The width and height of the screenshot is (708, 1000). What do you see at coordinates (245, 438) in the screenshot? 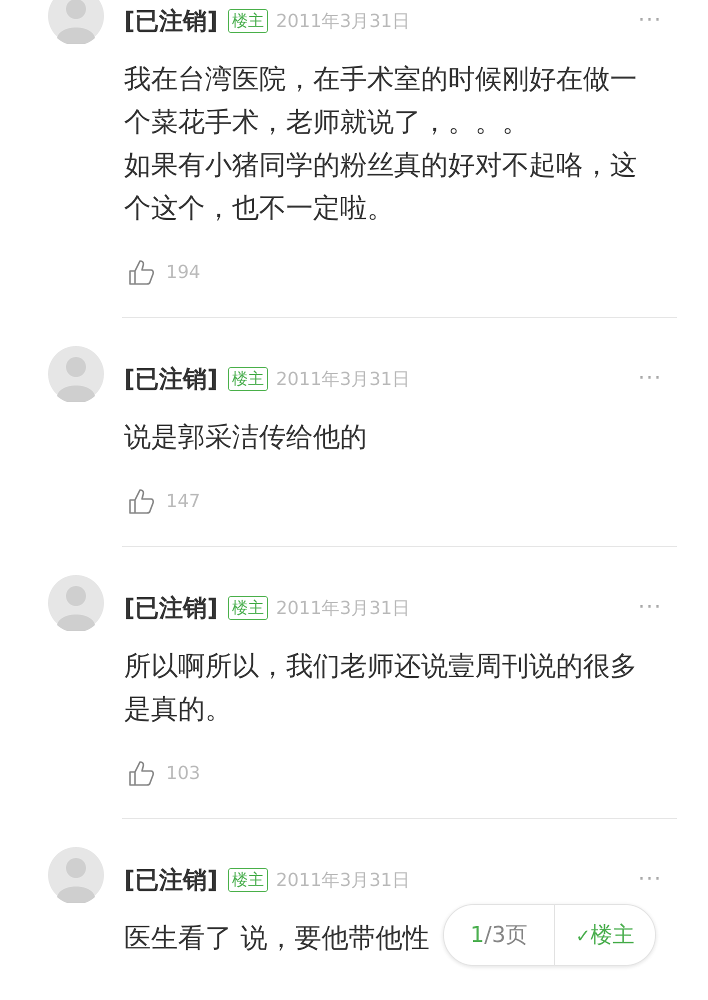
I see `post-text: 说是郭采洁传给他的` at bounding box center [245, 438].